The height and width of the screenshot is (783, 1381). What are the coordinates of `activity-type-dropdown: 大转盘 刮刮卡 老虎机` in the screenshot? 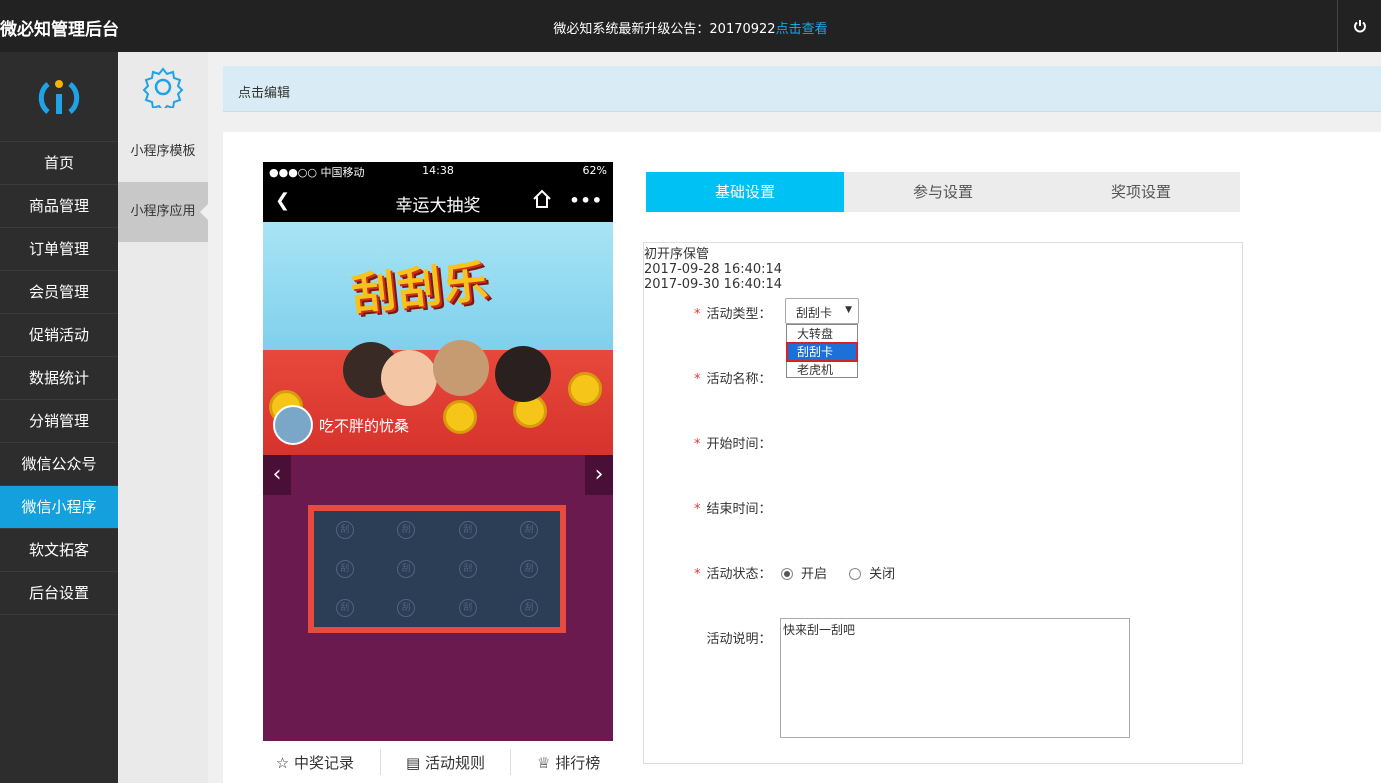 It's located at (822, 351).